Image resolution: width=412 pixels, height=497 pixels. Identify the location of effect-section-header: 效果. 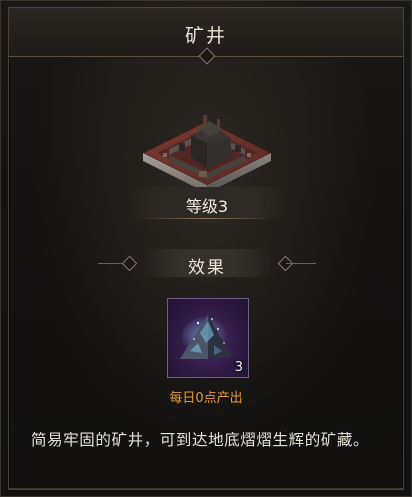
(207, 264).